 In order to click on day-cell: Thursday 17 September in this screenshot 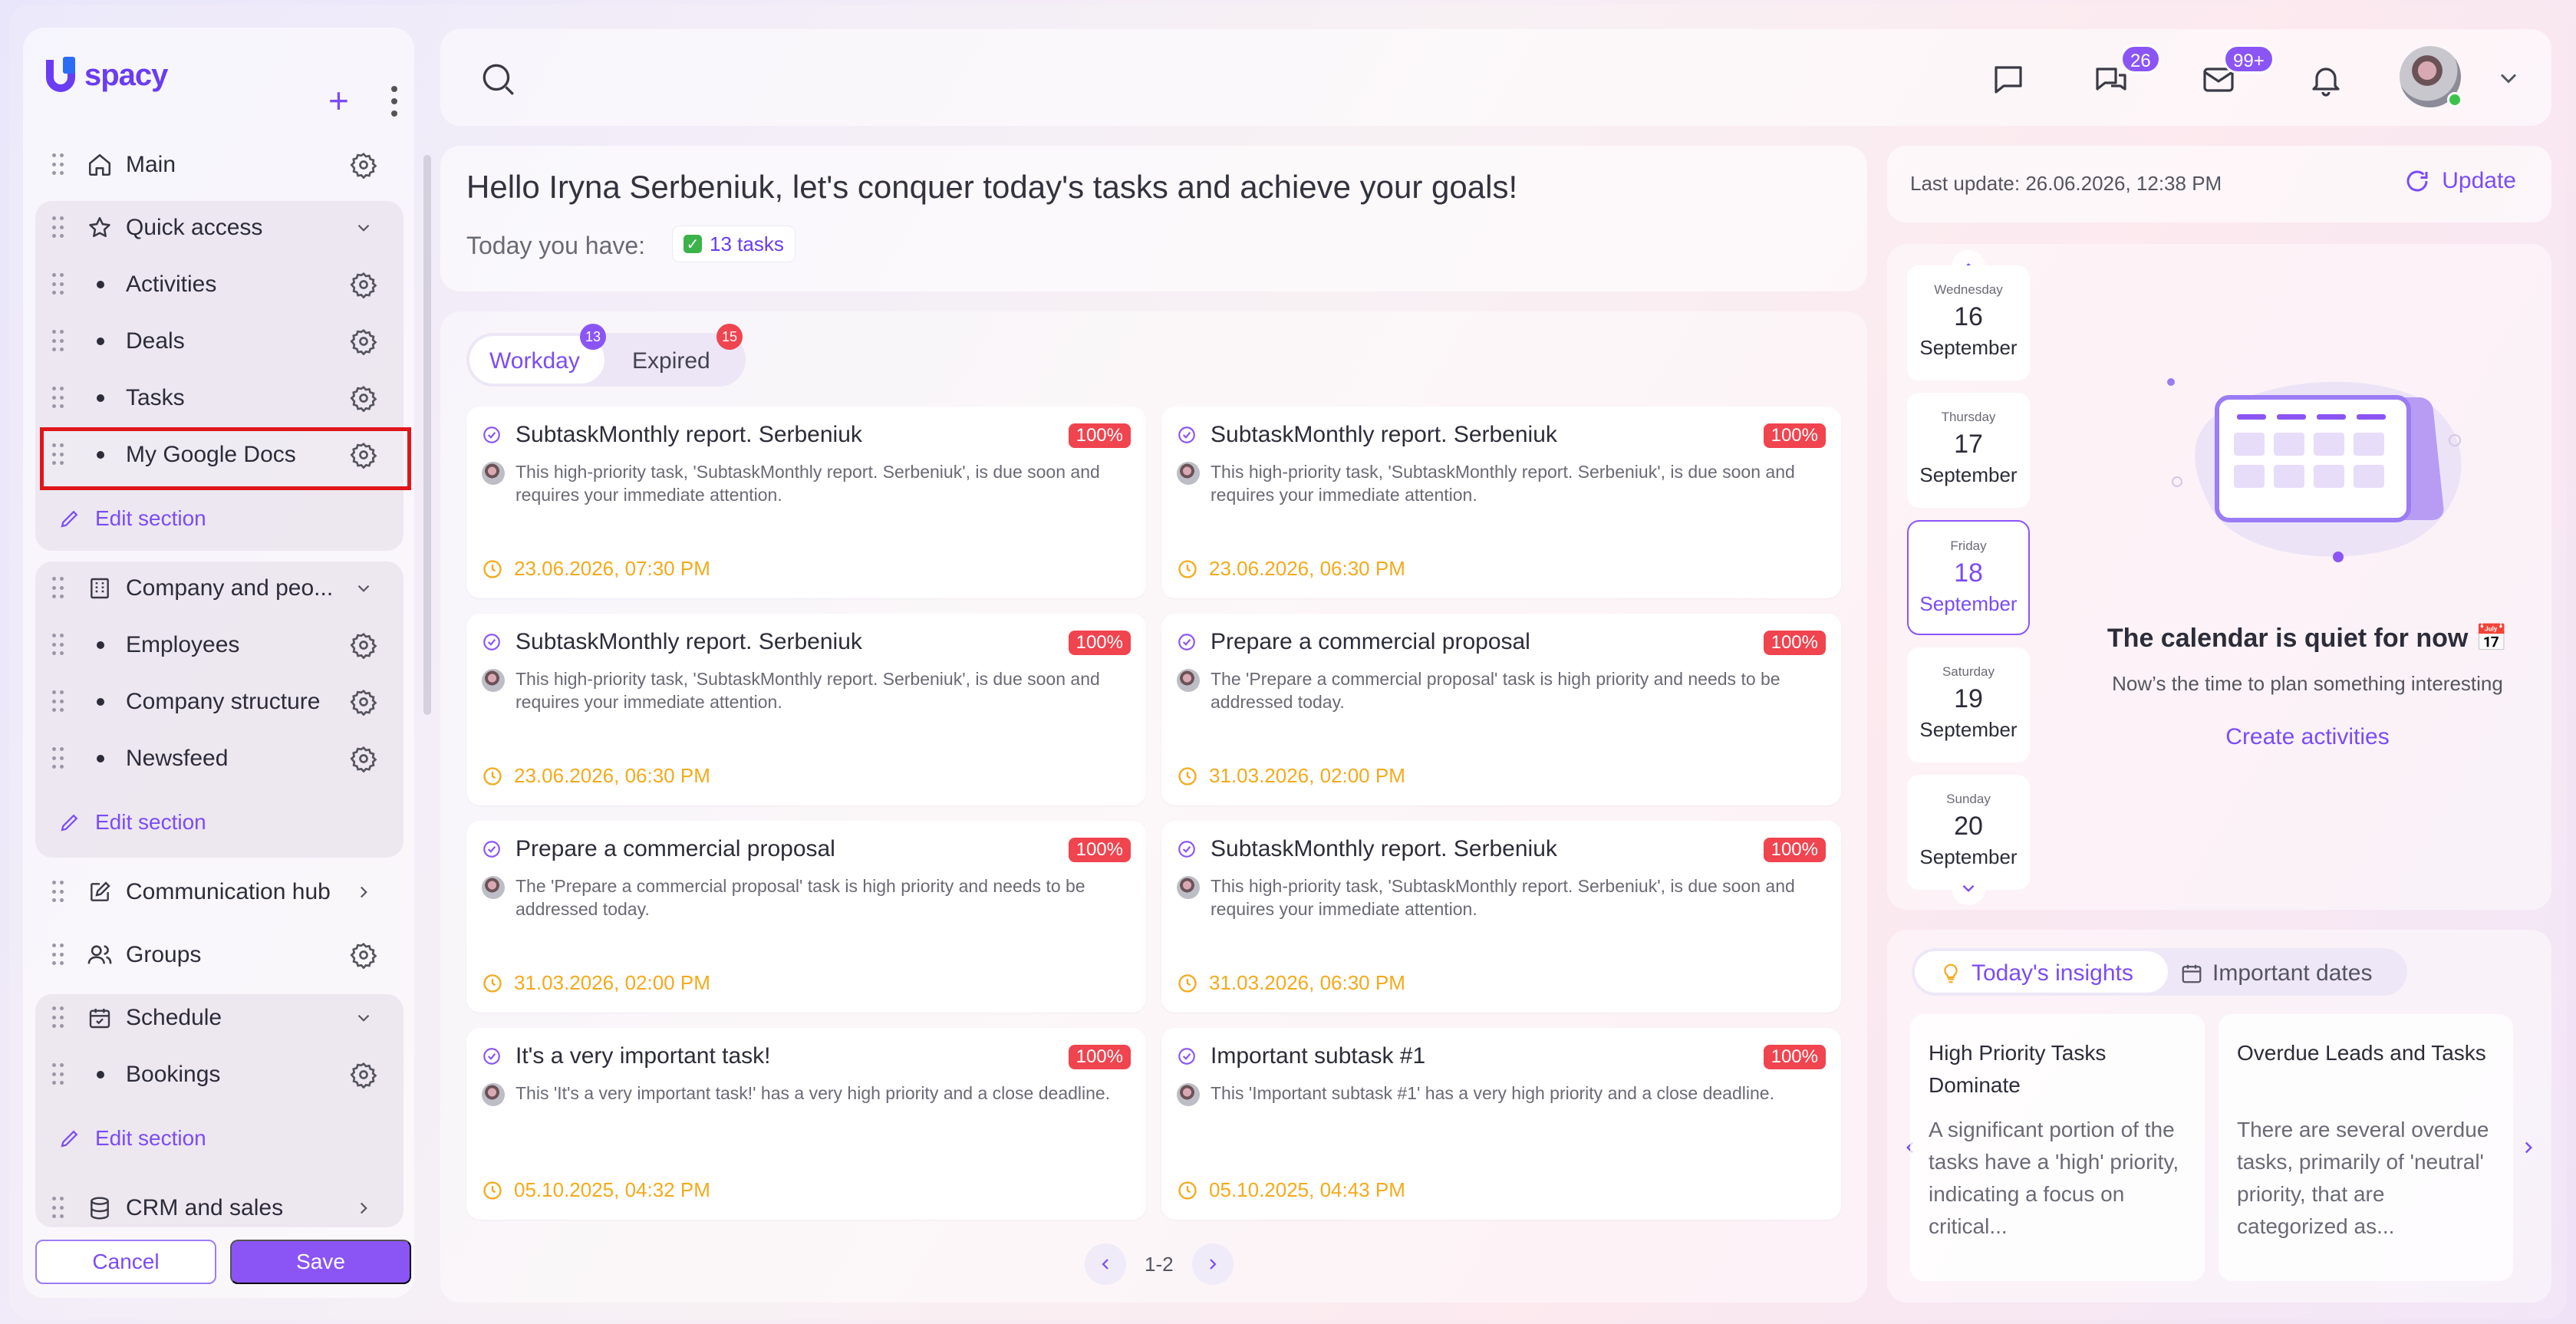, I will do `click(1968, 450)`.